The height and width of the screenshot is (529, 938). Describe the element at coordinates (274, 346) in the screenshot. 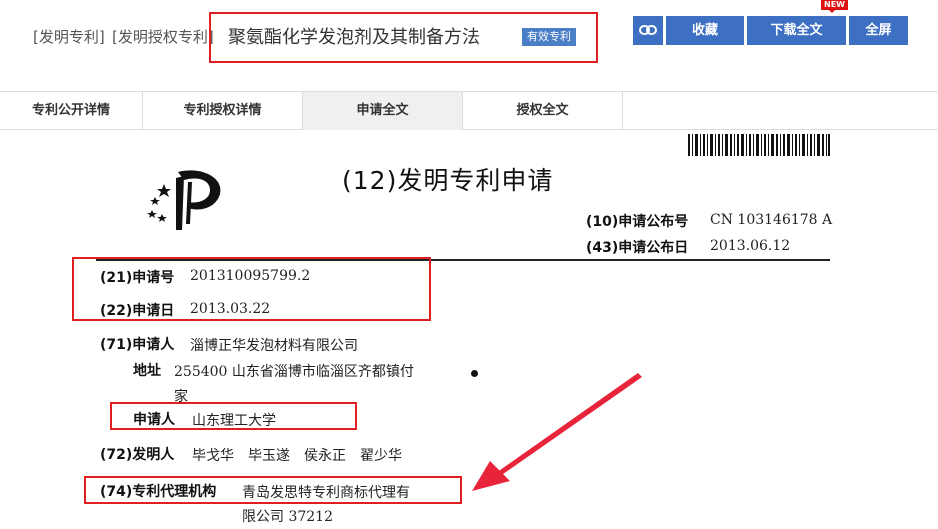

I see `applicant-value: 淄博正华发泡材料有限公司` at that location.